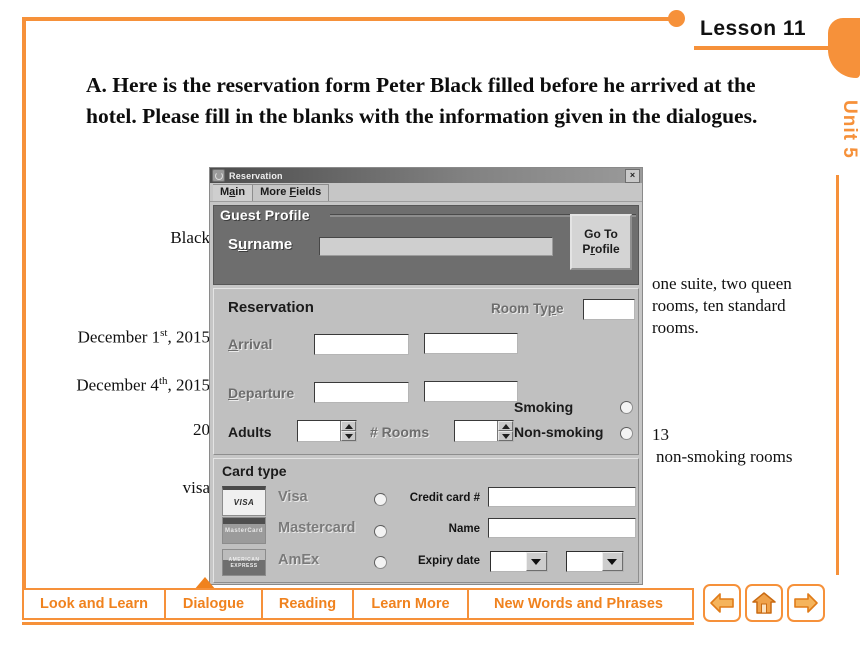 The height and width of the screenshot is (645, 860). I want to click on adults-stepper-buttons, so click(348, 431).